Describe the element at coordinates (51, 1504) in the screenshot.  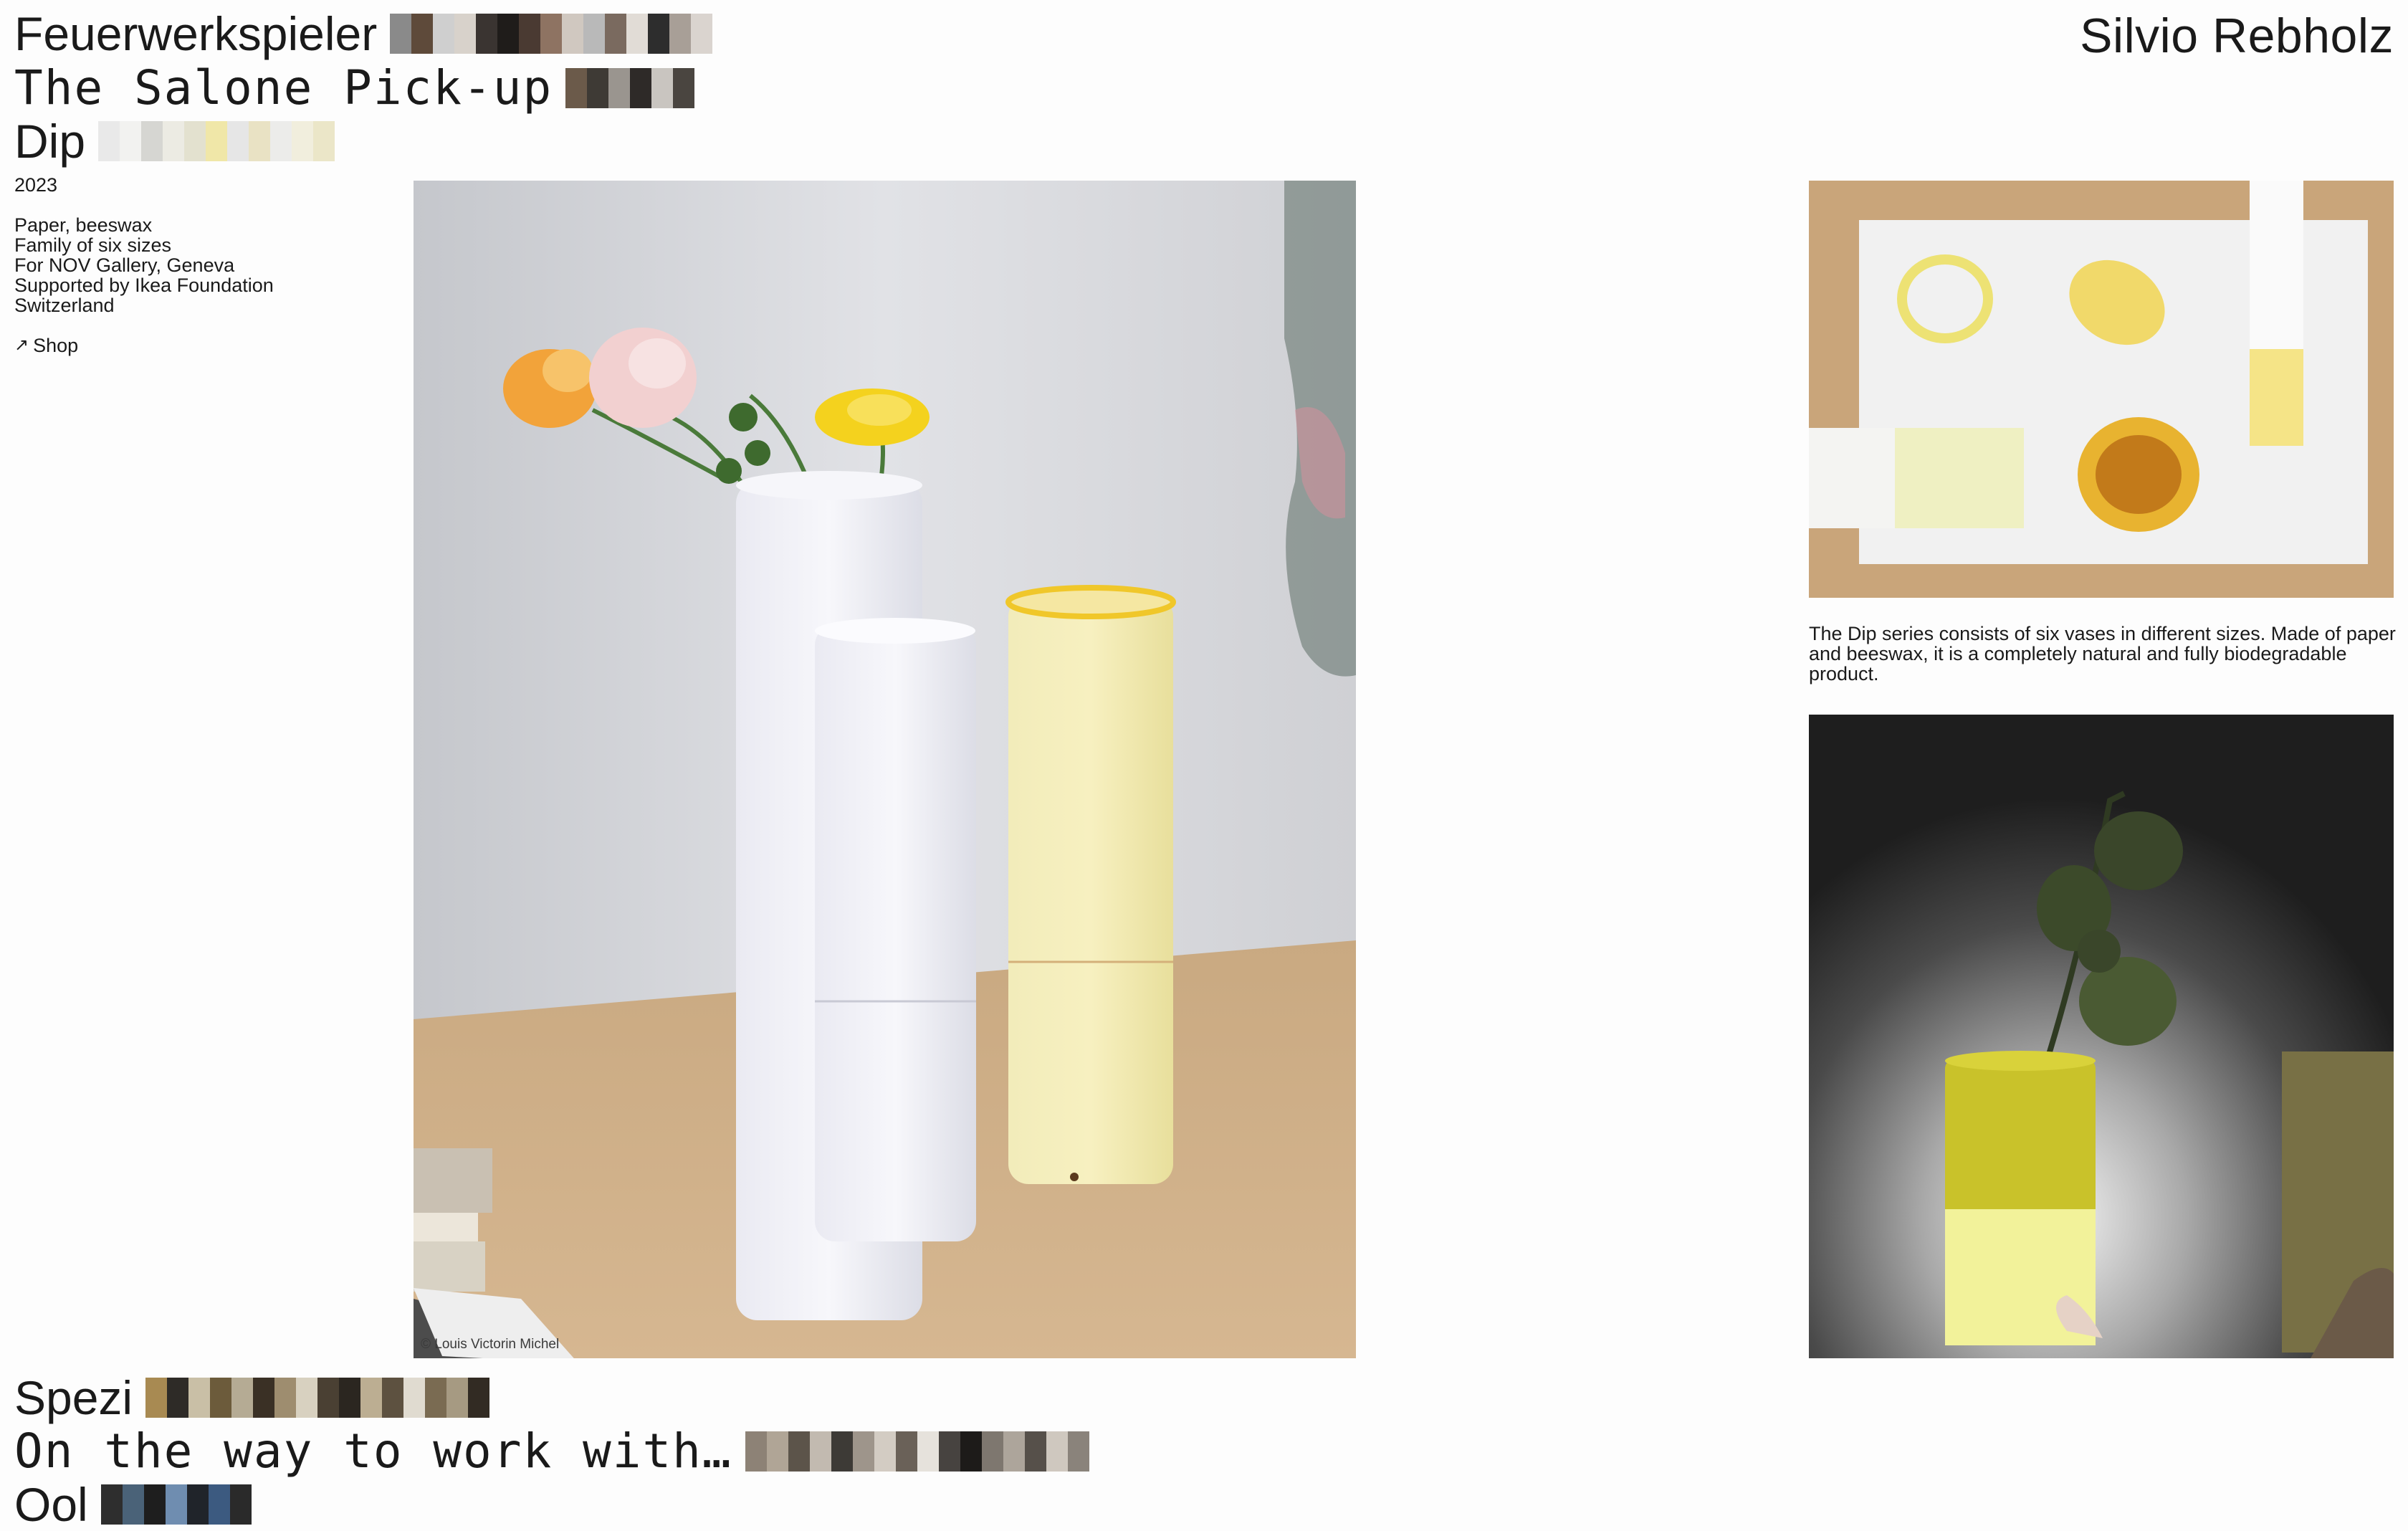
I see `project-title: Ool` at that location.